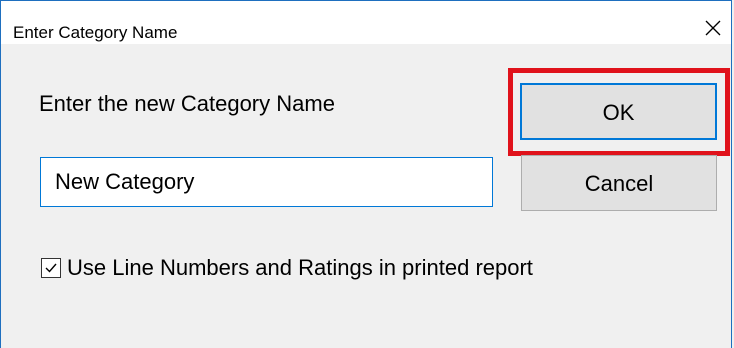  I want to click on title-bar: Enter Category Name, so click(366, 22).